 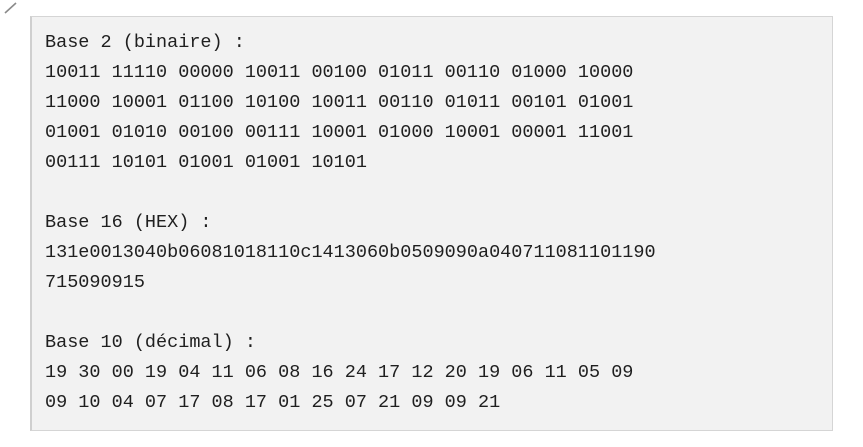 I want to click on corner-mark-icon, so click(x=10, y=8).